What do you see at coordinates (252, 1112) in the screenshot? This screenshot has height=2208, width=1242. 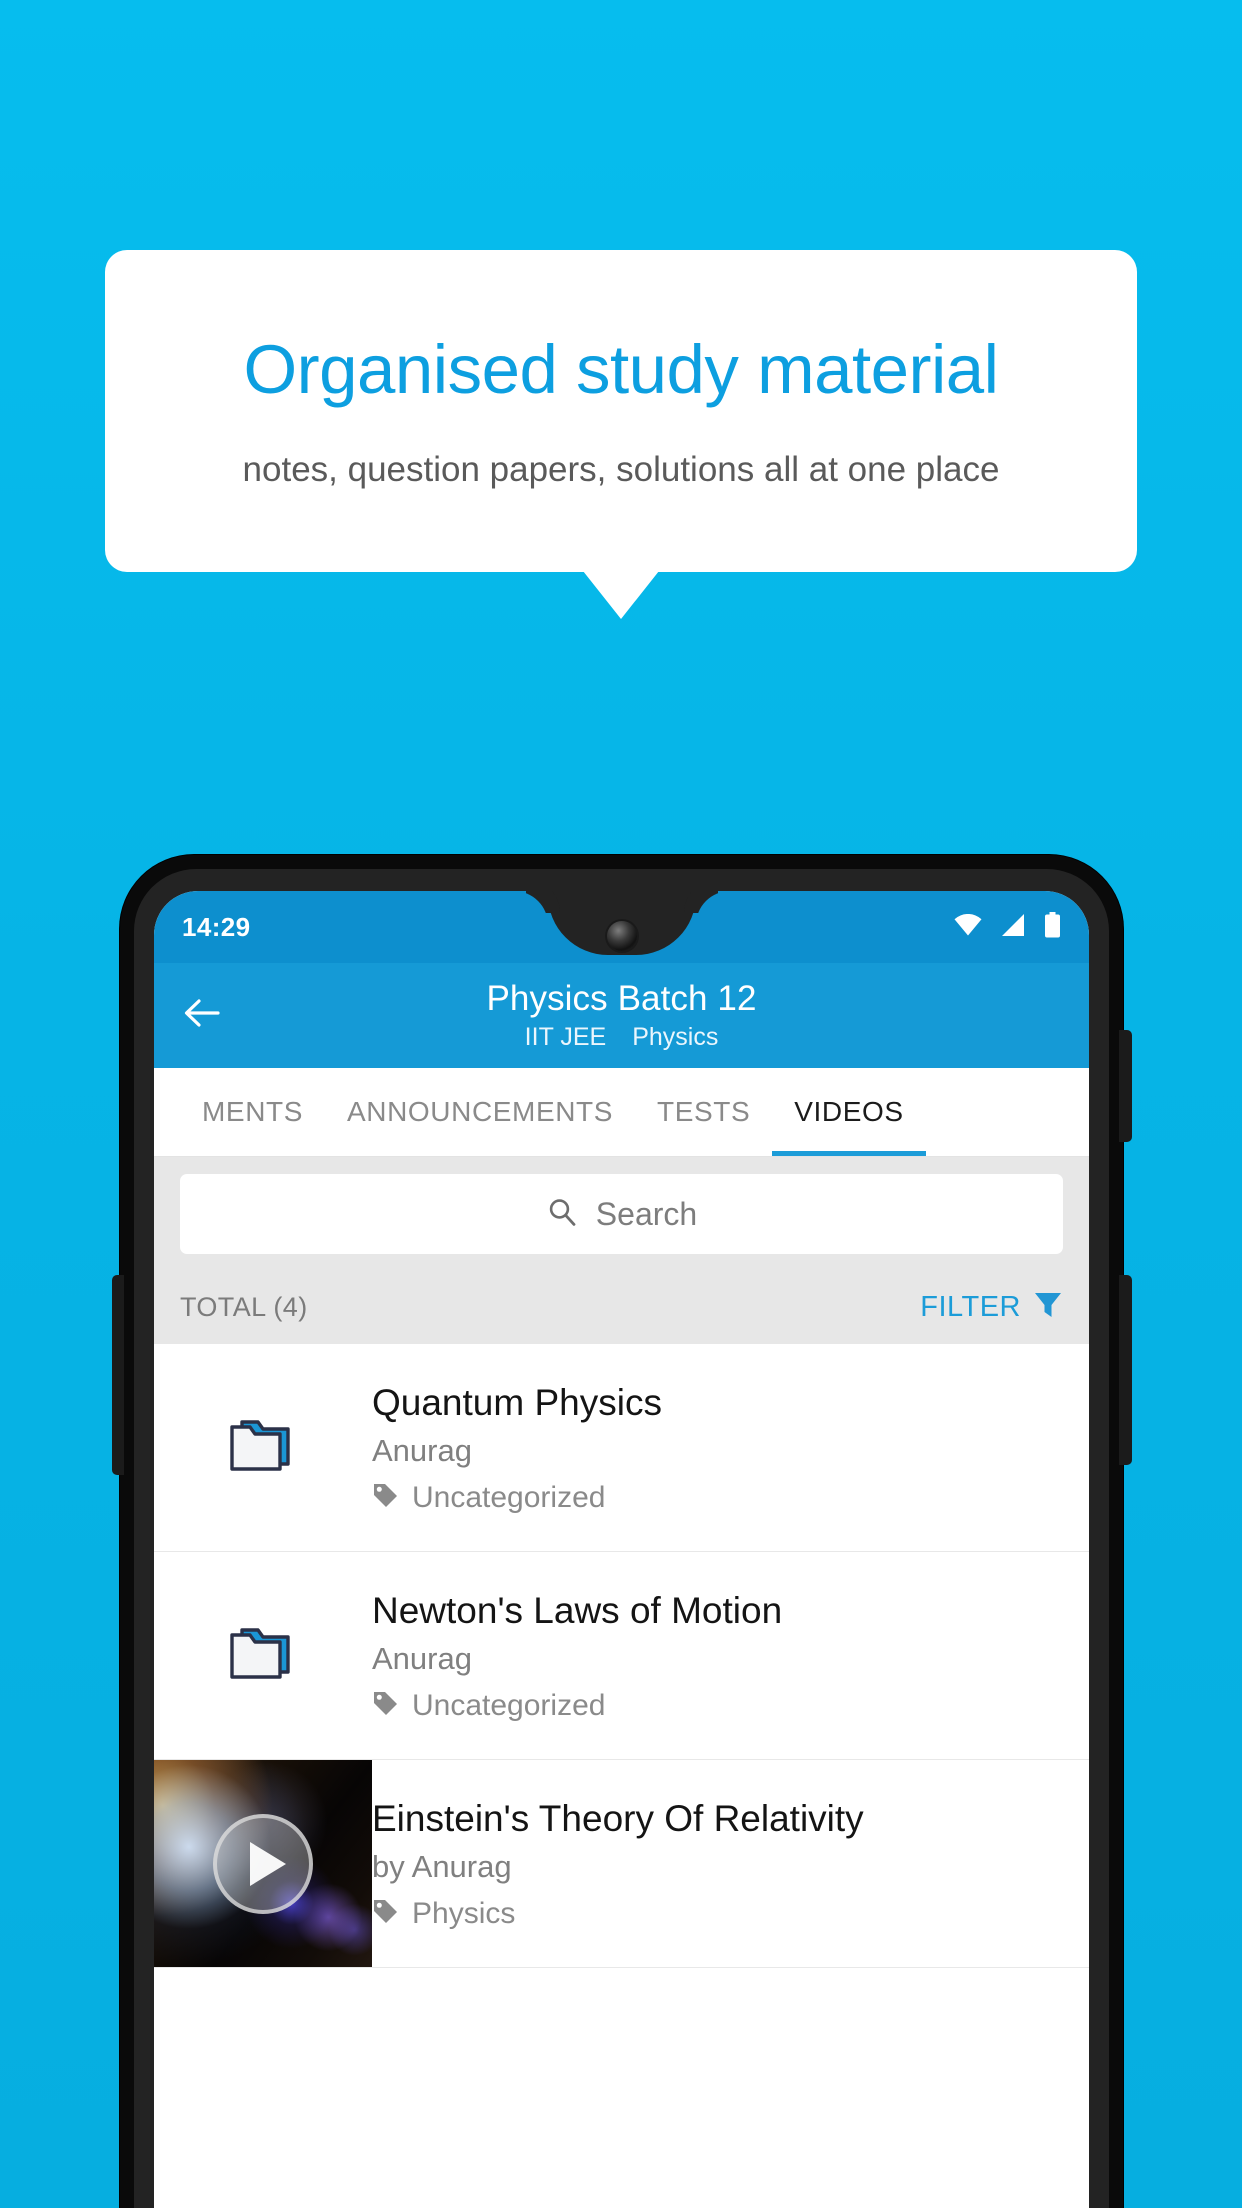 I see `tab-assignments: MENTS` at bounding box center [252, 1112].